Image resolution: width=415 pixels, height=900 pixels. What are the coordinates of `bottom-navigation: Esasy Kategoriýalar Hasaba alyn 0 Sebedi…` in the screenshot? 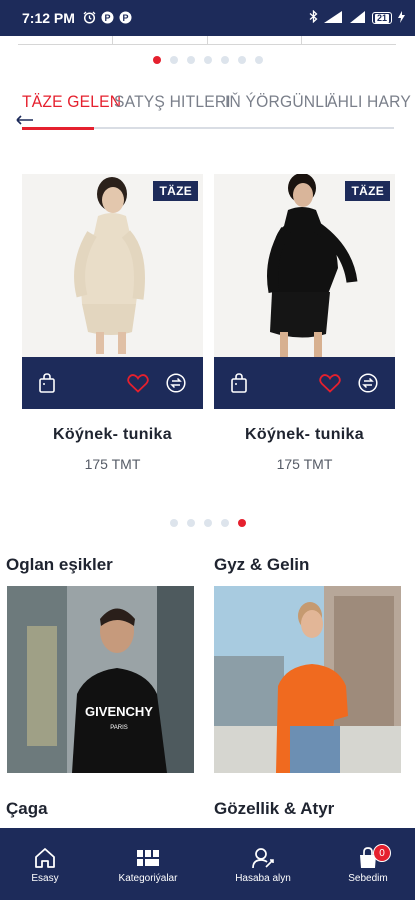 It's located at (207, 864).